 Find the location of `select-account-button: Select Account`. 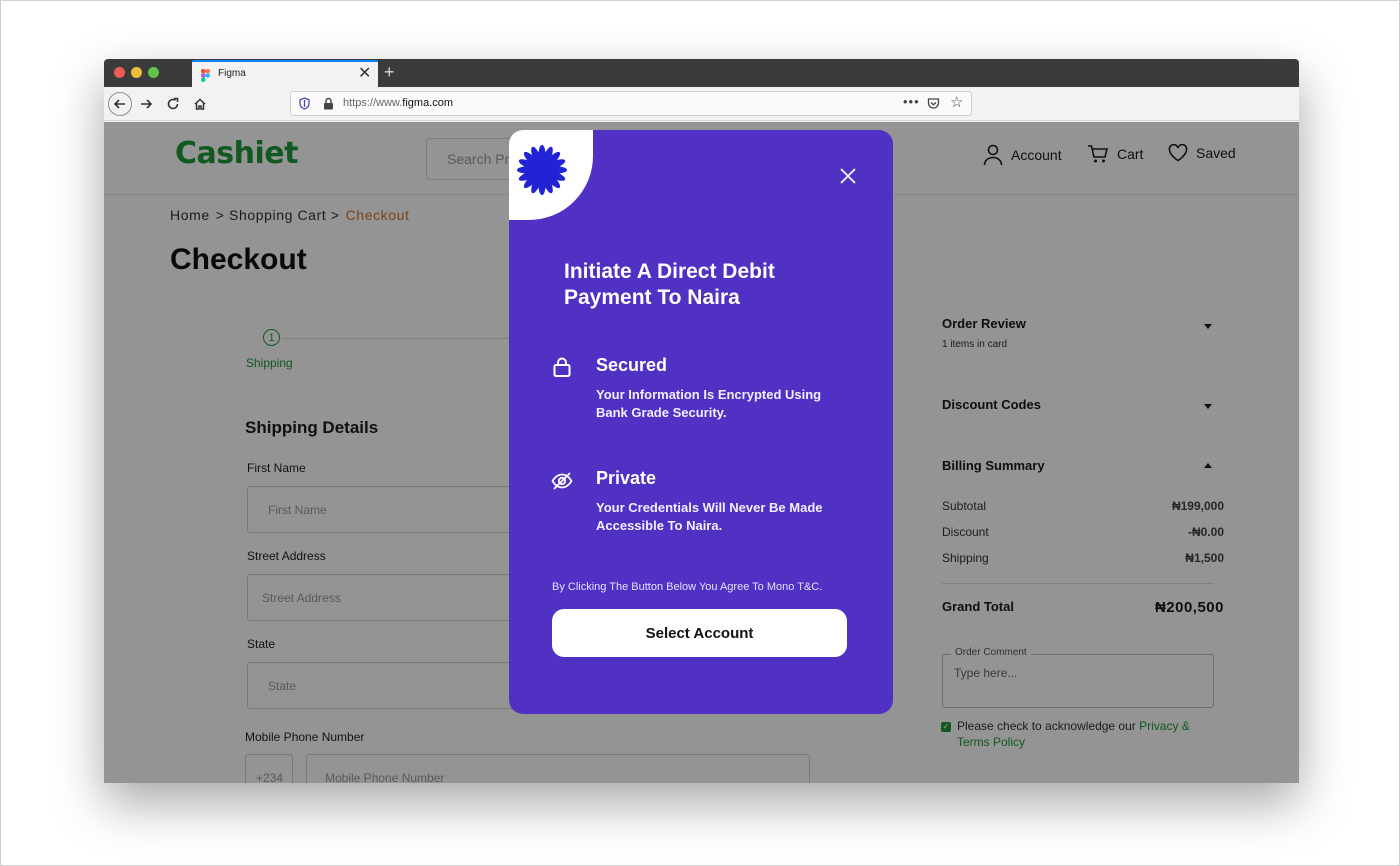

select-account-button: Select Account is located at coordinates (699, 633).